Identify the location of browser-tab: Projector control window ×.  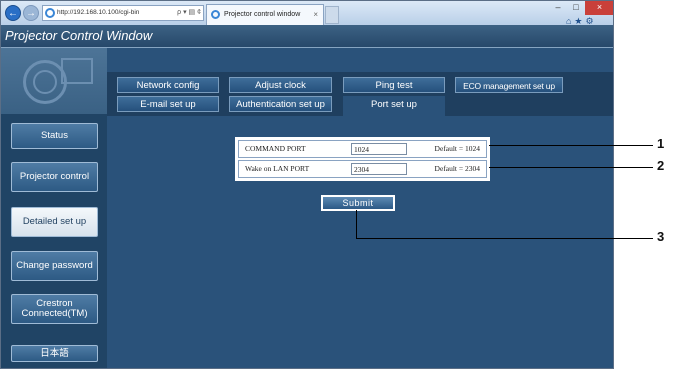
(265, 14).